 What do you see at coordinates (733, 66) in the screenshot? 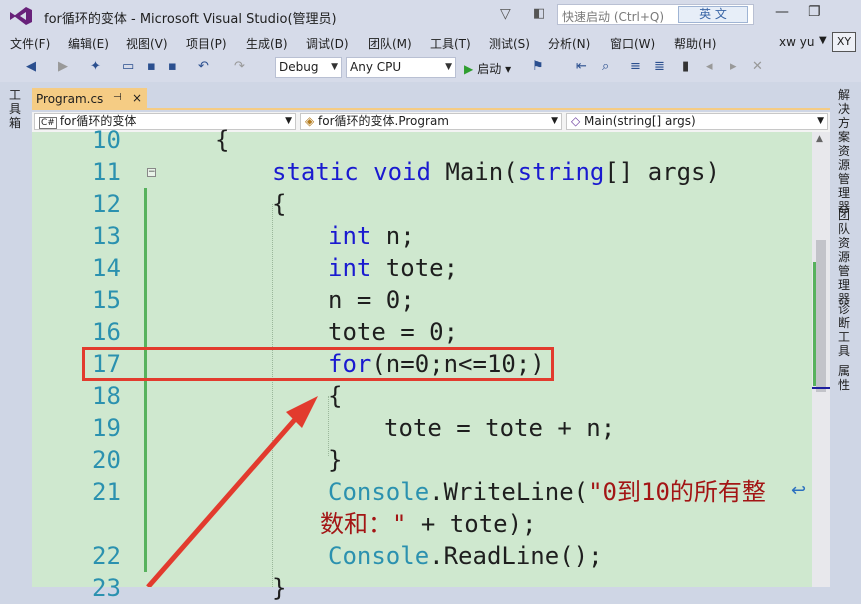
I see `next-bookmark-icon: ▸` at bounding box center [733, 66].